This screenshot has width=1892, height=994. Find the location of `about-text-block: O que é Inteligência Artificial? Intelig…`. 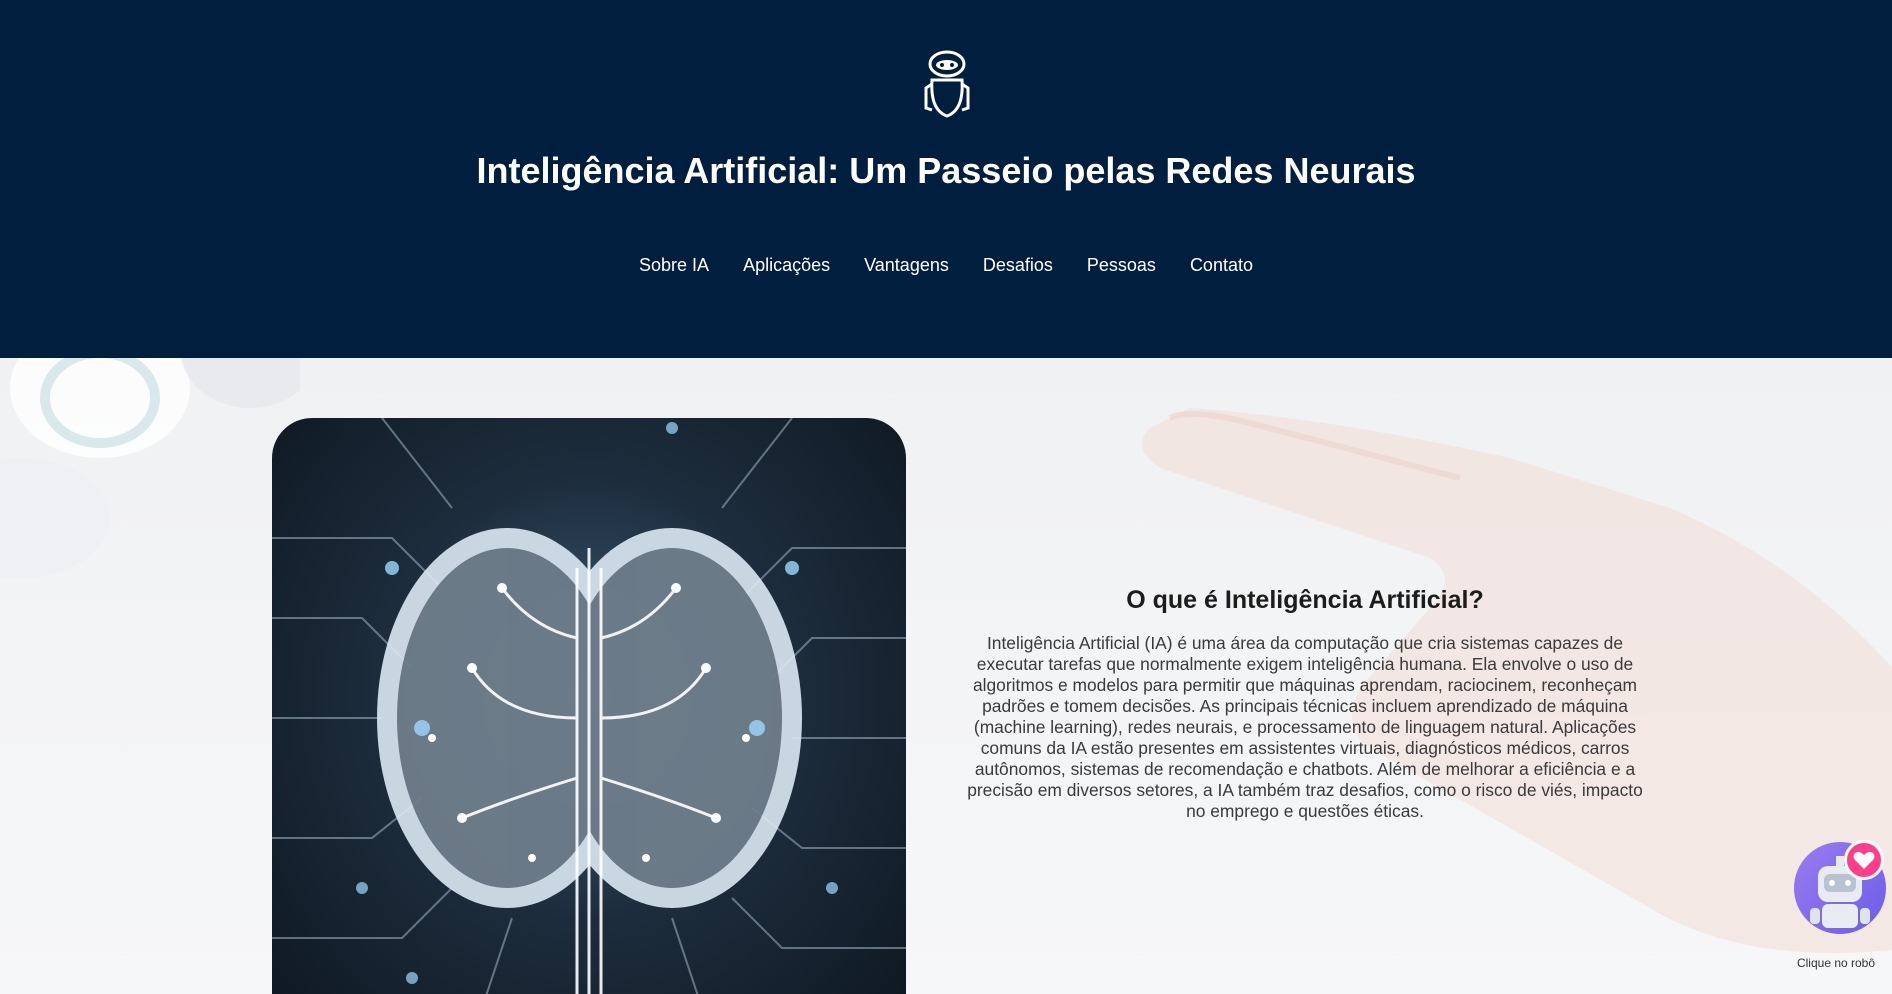

about-text-block: O que é Inteligência Artificial? Intelig… is located at coordinates (1305, 704).